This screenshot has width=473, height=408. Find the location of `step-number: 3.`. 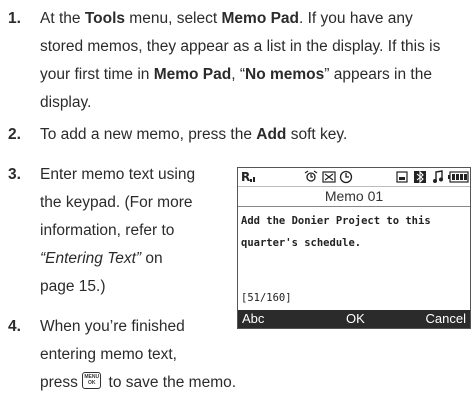

step-number: 3. is located at coordinates (14, 174).